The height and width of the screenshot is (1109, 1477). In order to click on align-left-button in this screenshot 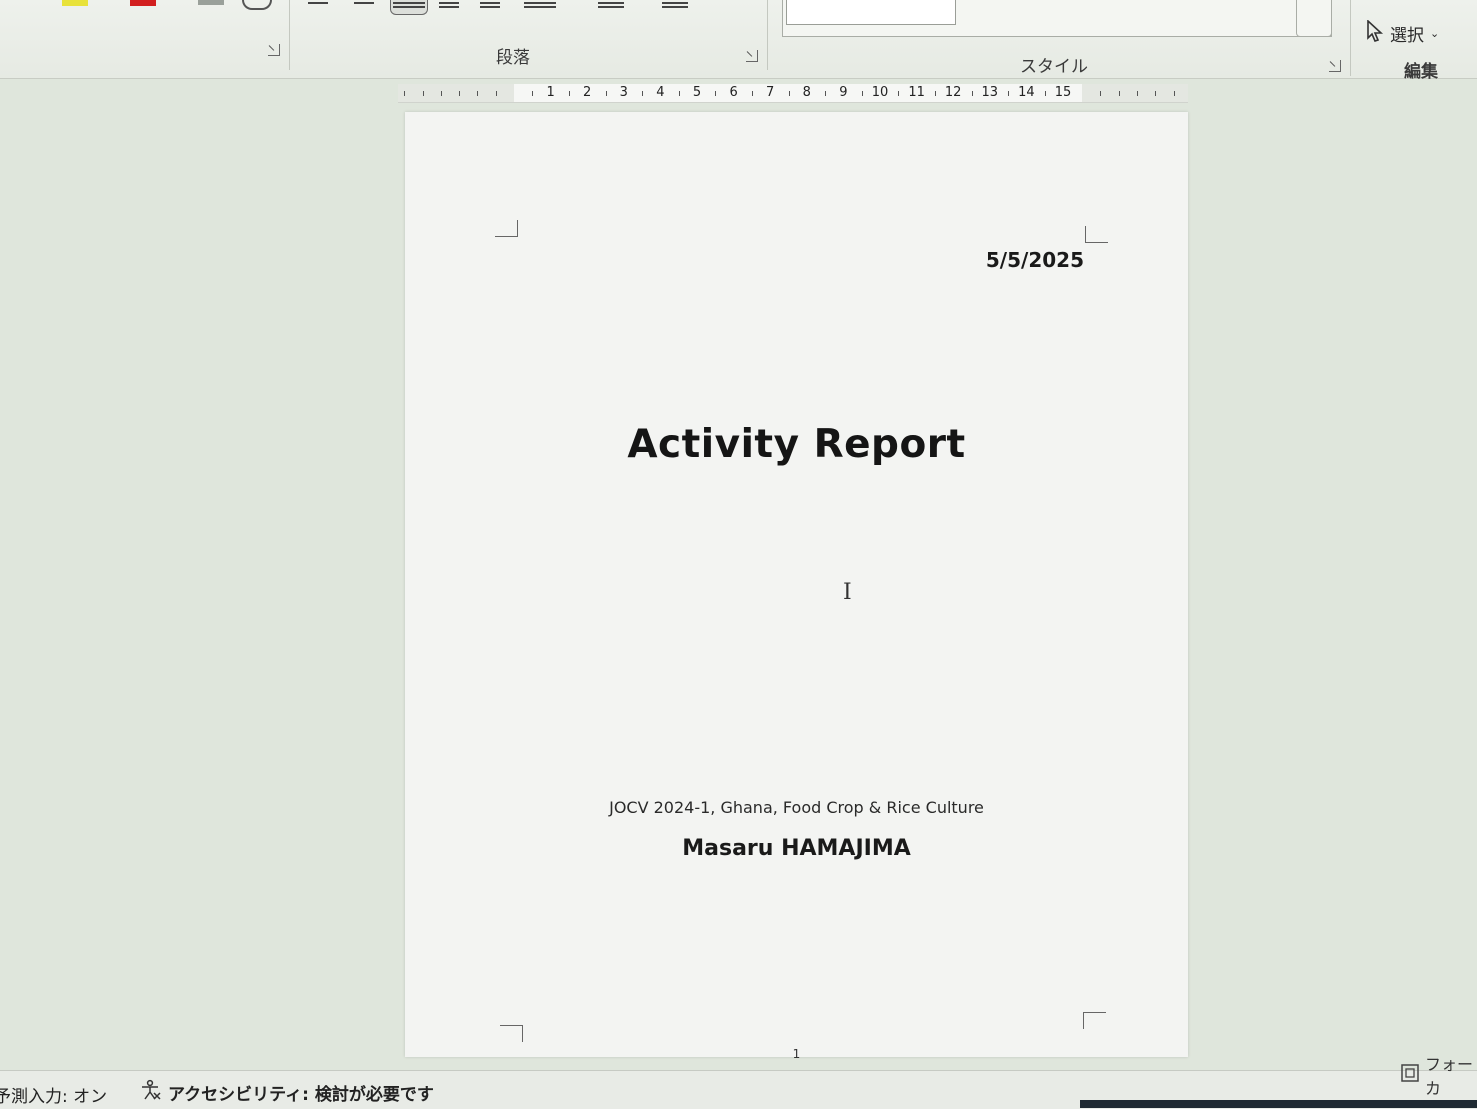, I will do `click(318, 7)`.